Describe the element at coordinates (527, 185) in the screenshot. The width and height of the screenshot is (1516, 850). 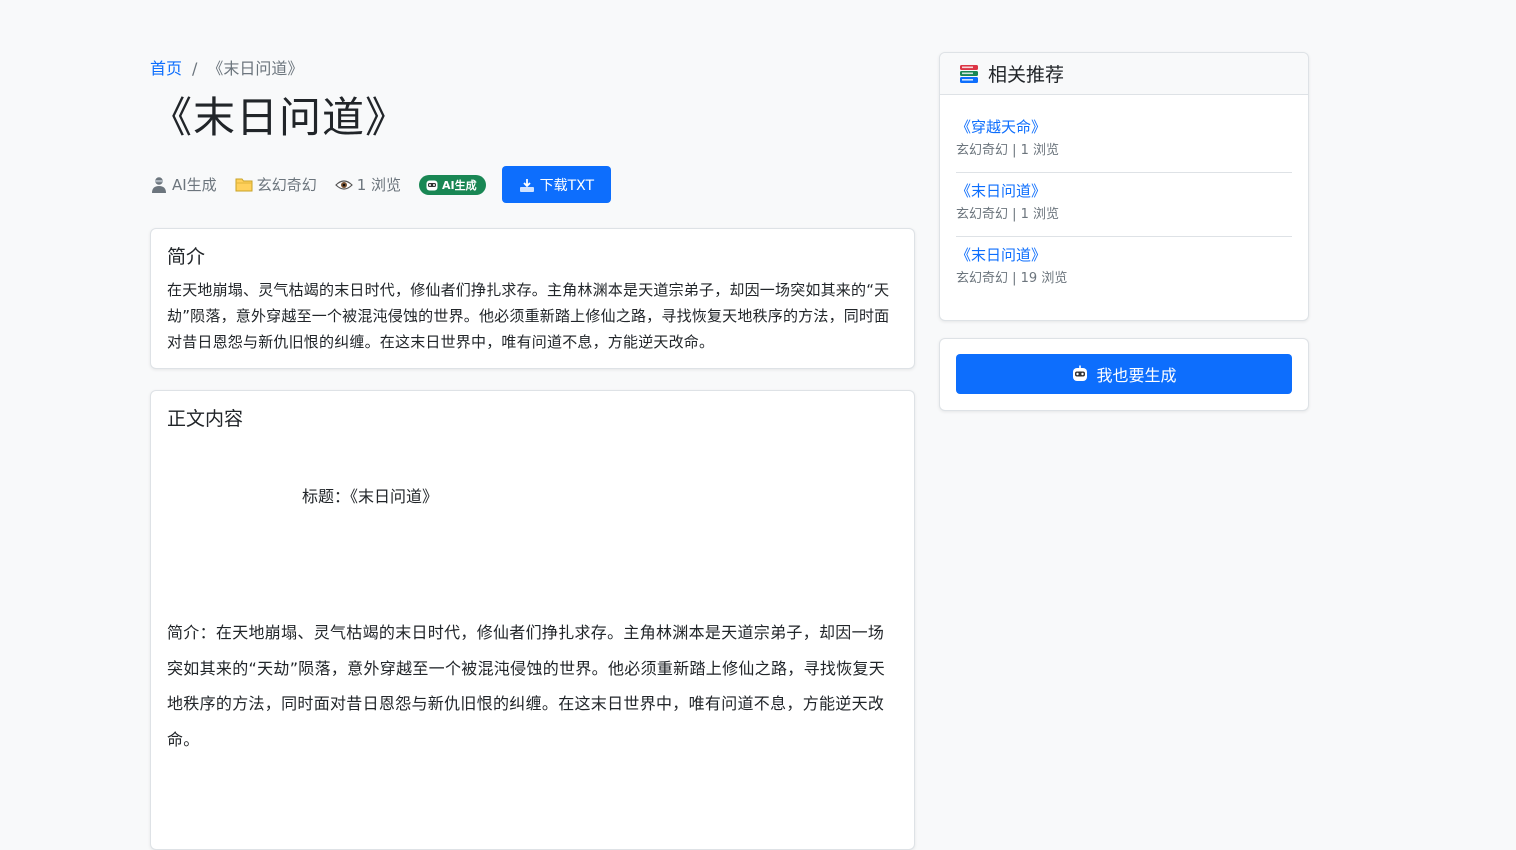
I see `download-tray-icon` at that location.